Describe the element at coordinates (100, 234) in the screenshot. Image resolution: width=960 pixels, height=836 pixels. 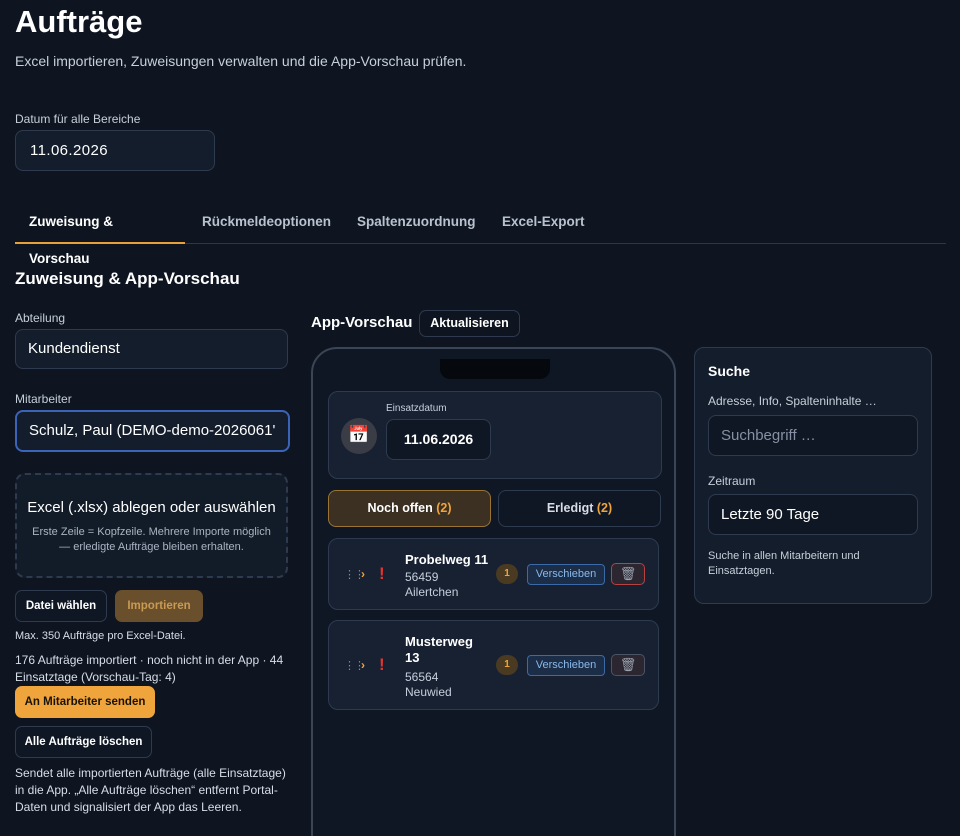
I see `tab-zuweisung-vorschau: Zuweisung & Vorschau` at that location.